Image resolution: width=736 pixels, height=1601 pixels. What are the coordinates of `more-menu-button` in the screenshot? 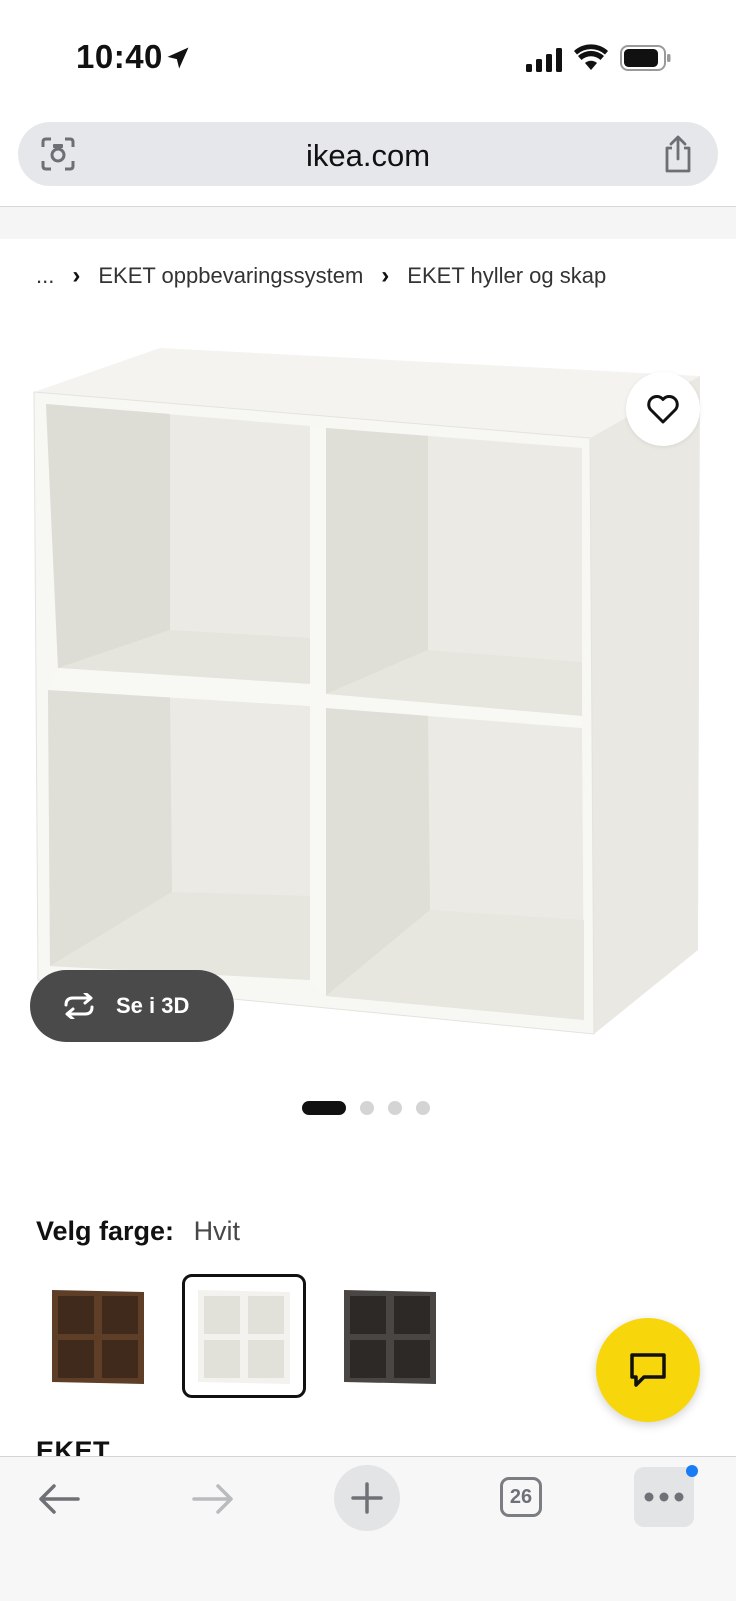 It's located at (664, 1497).